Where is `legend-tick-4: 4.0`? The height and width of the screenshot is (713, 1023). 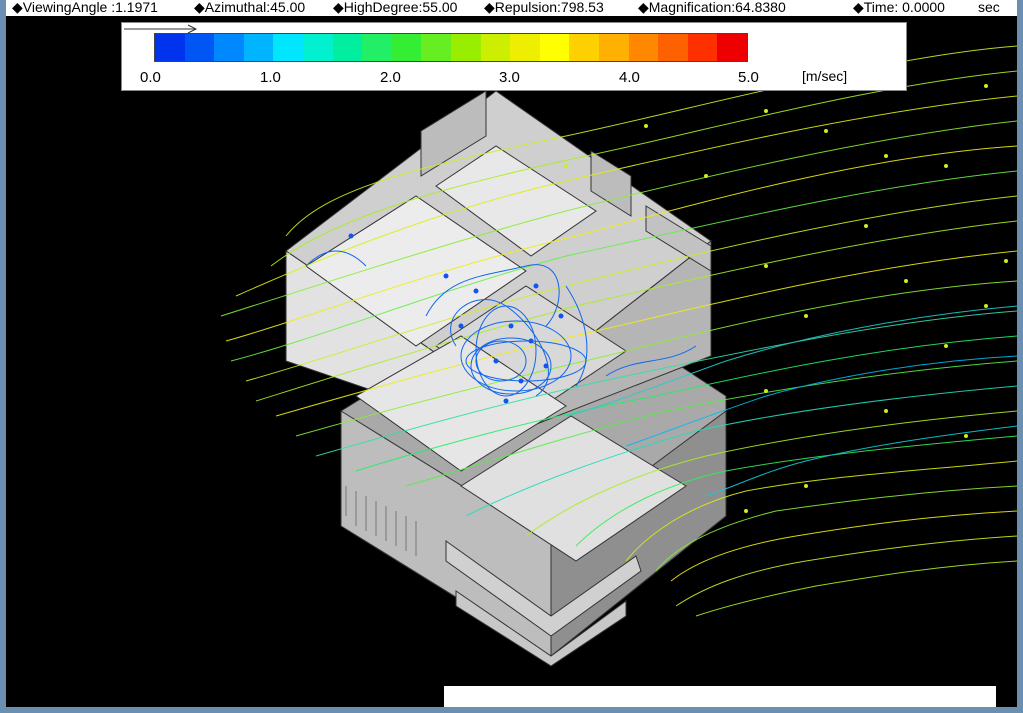
legend-tick-4: 4.0 is located at coordinates (629, 77).